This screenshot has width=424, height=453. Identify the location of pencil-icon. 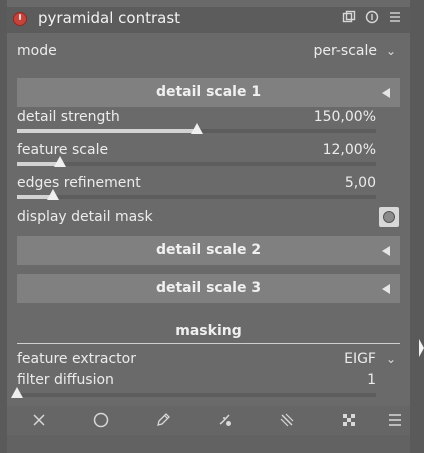
(163, 420).